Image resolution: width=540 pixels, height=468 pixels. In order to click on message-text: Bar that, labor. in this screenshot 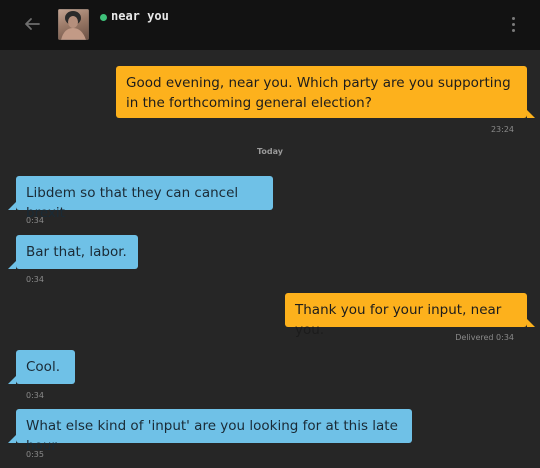, I will do `click(76, 252)`.